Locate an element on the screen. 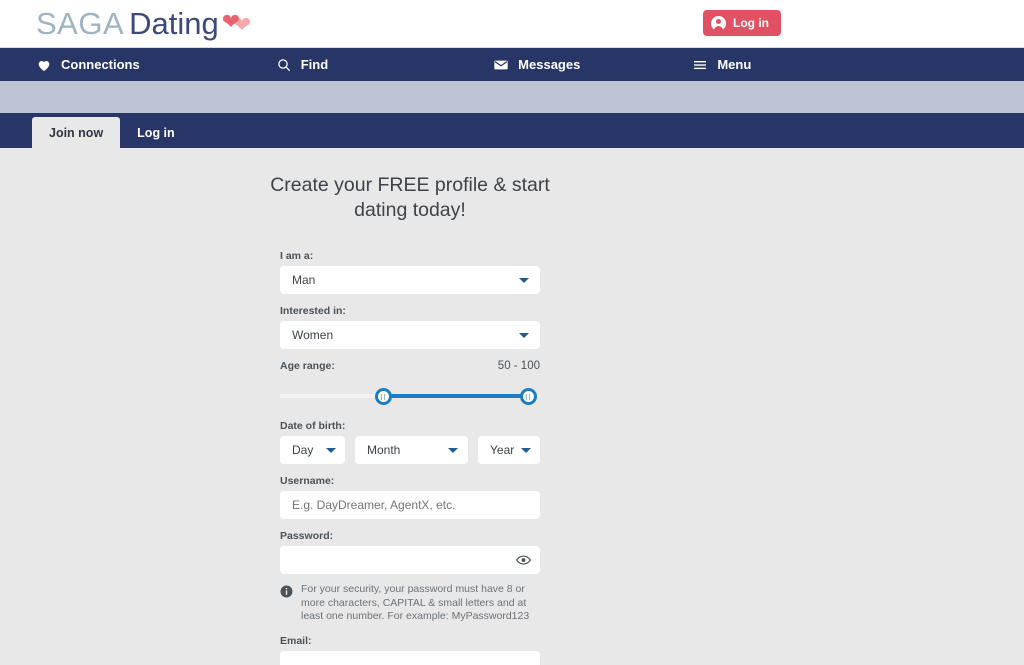 This screenshot has width=1024, height=665. gender-select: Man is located at coordinates (410, 280).